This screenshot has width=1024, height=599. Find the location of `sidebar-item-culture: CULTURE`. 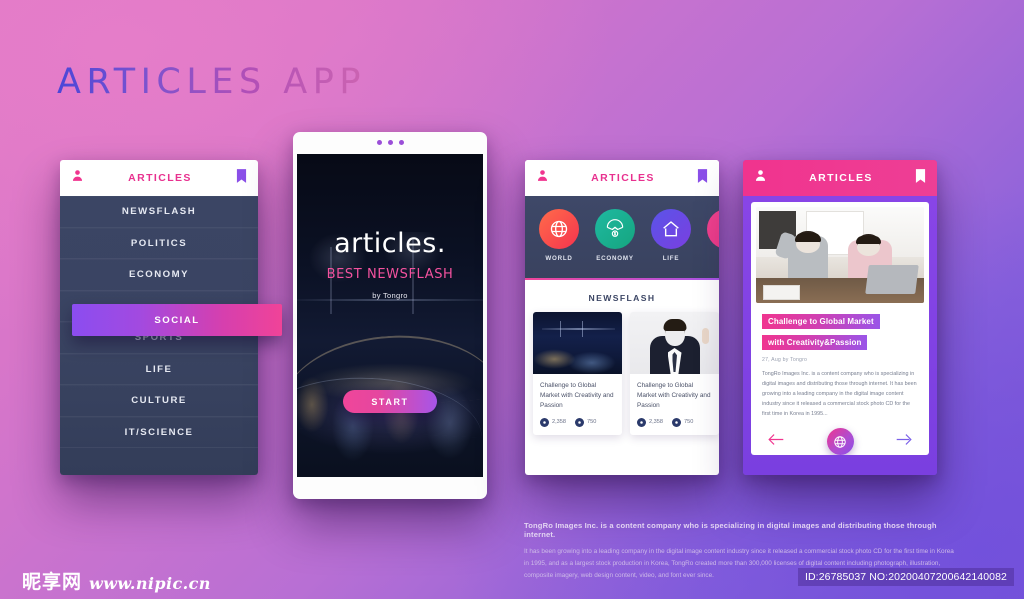

sidebar-item-culture: CULTURE is located at coordinates (159, 401).